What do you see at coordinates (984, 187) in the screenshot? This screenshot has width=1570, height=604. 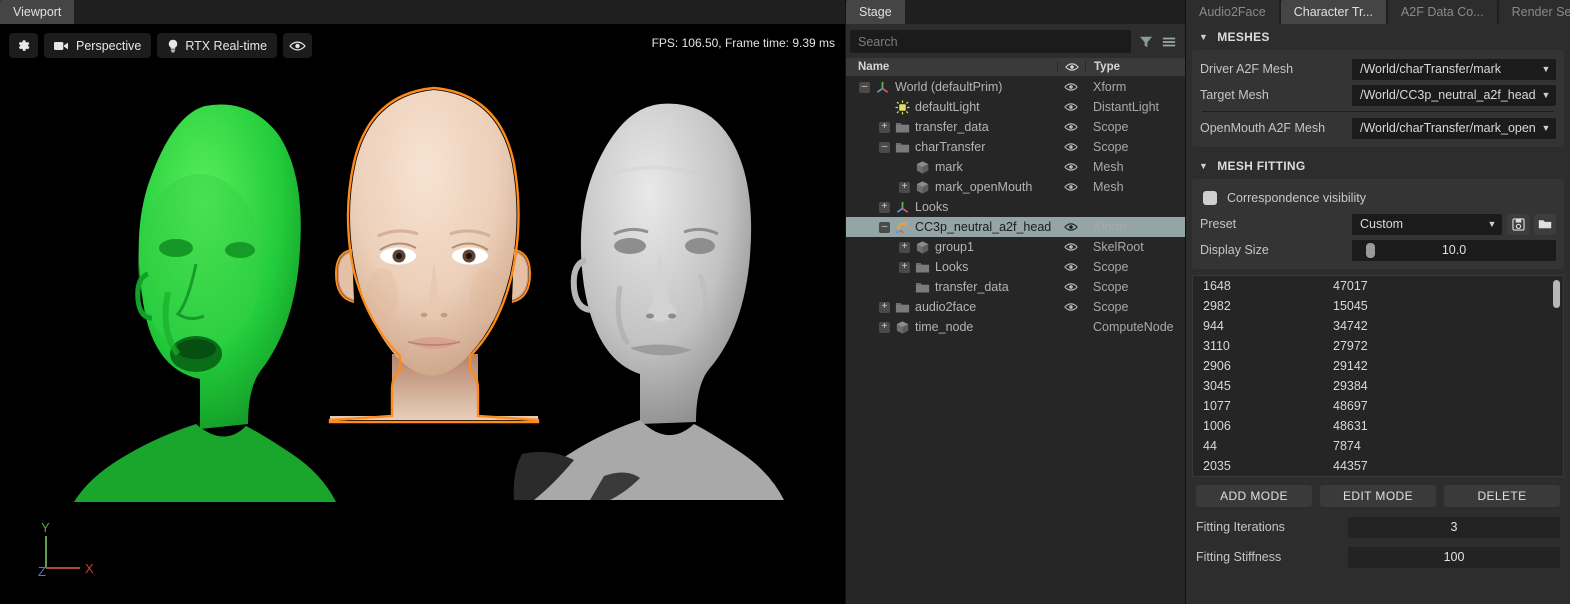 I see `tree-row-label: mark_openMouth` at bounding box center [984, 187].